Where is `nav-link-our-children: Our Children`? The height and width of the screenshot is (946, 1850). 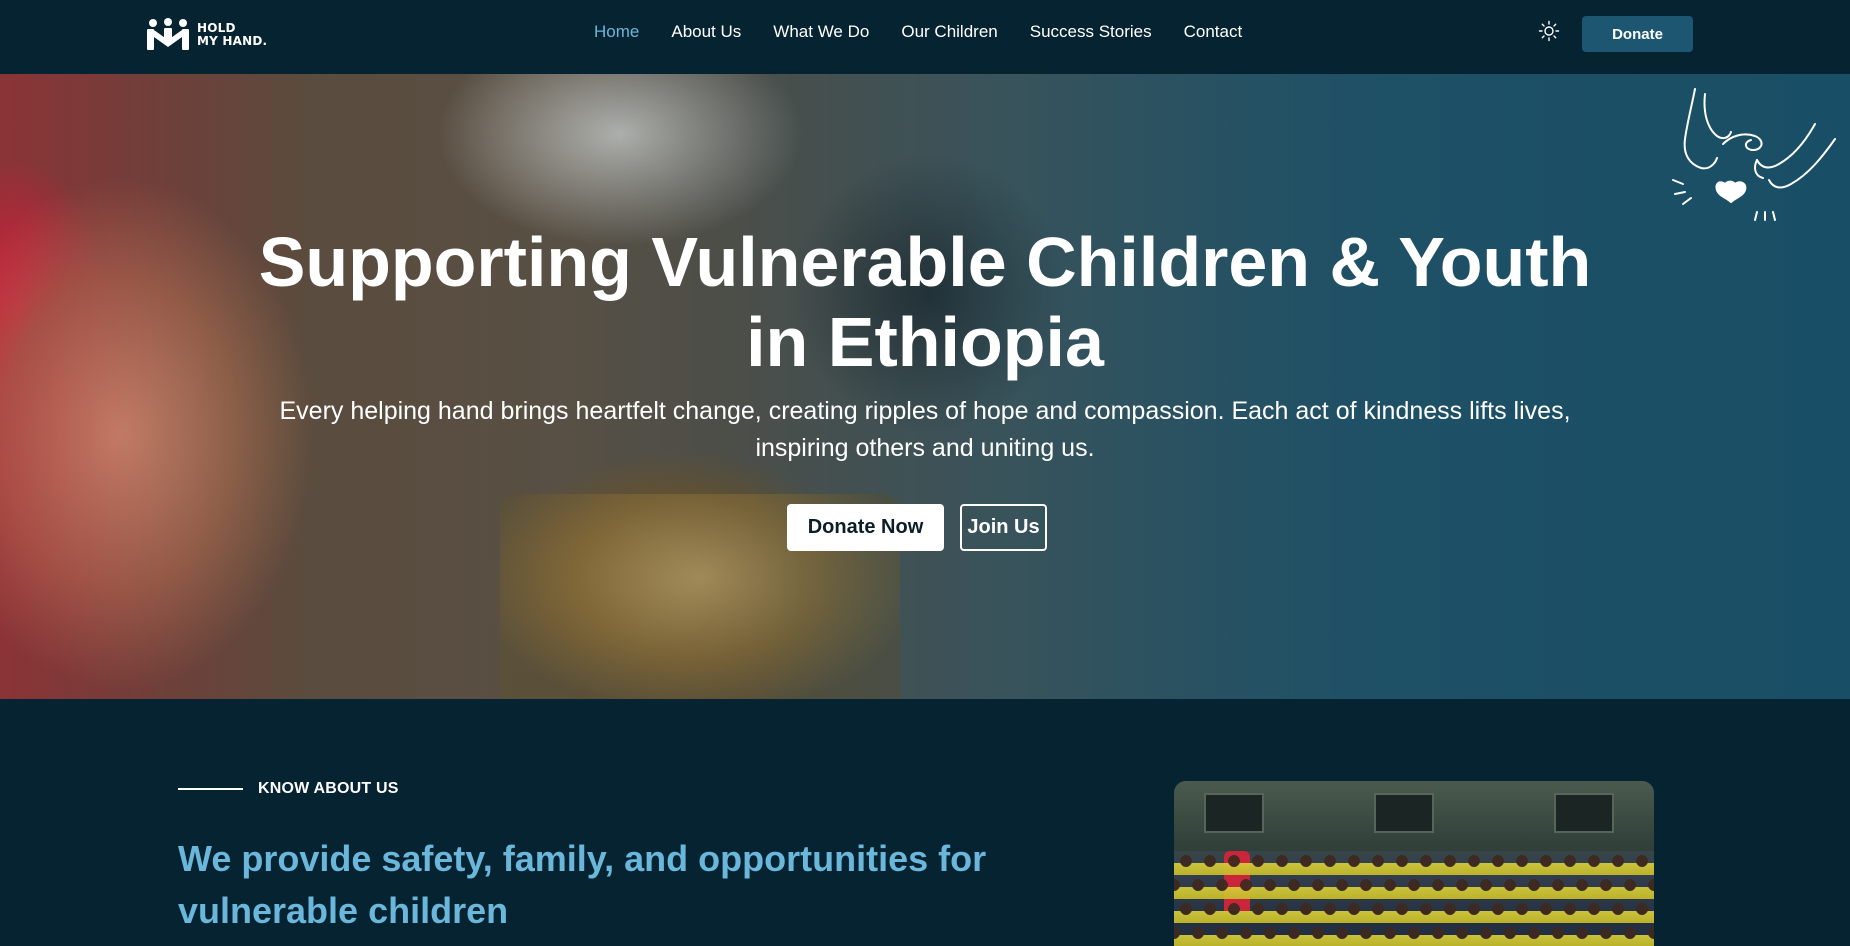
nav-link-our-children: Our Children is located at coordinates (949, 31).